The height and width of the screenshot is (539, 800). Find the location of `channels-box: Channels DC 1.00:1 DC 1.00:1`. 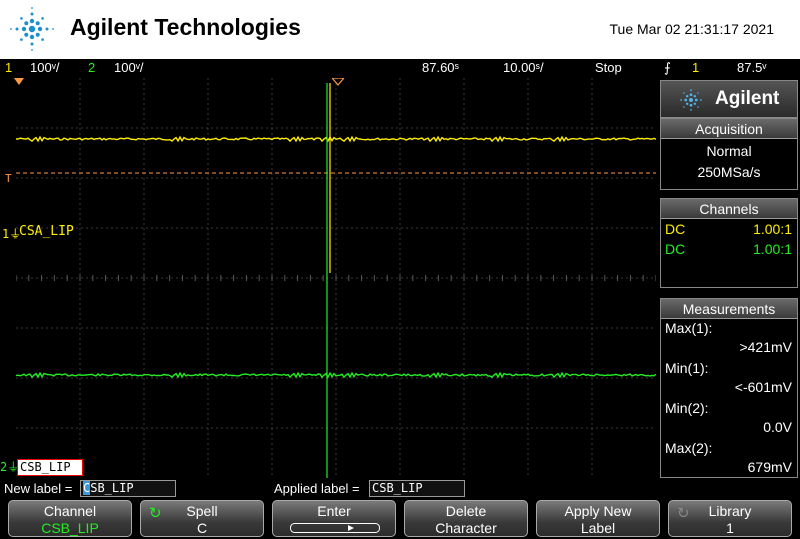

channels-box: Channels DC 1.00:1 DC 1.00:1 is located at coordinates (729, 243).